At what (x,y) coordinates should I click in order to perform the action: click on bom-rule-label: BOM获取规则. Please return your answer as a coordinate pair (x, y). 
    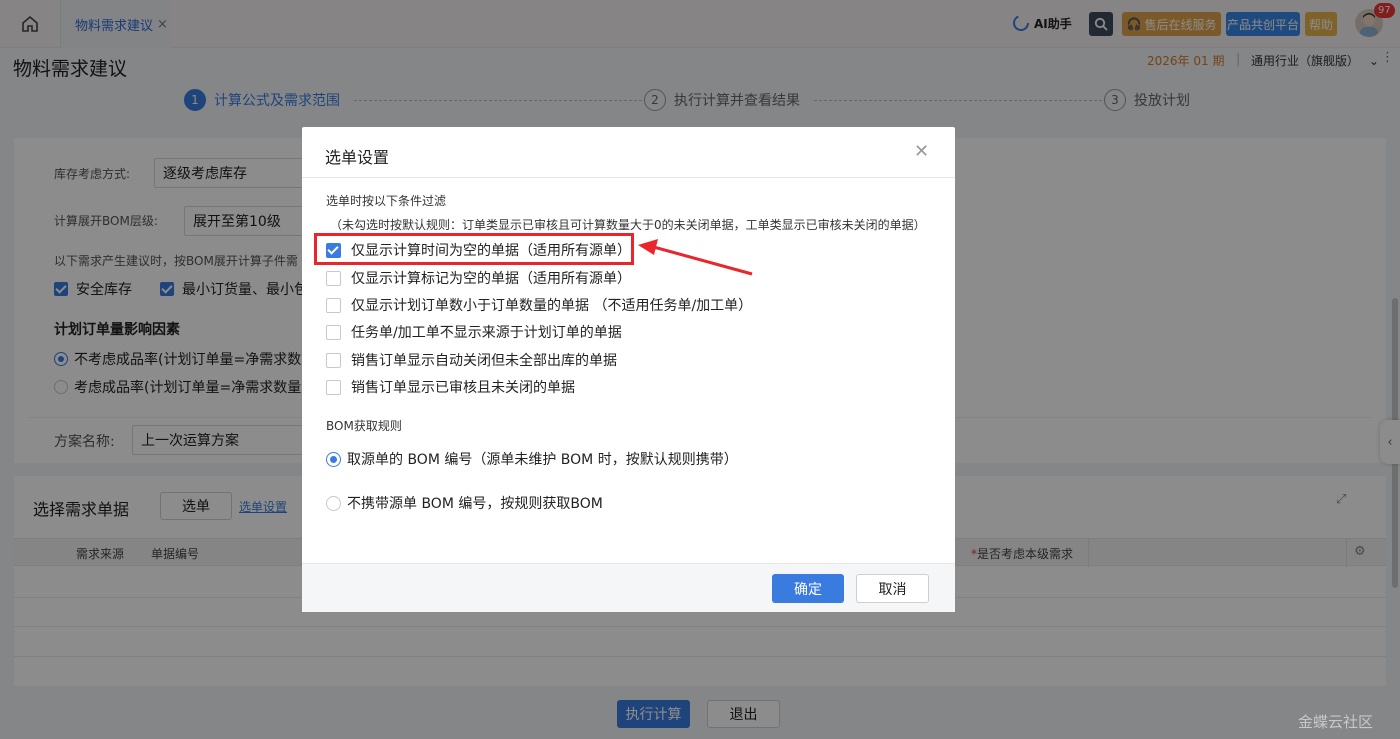
    Looking at the image, I should click on (364, 426).